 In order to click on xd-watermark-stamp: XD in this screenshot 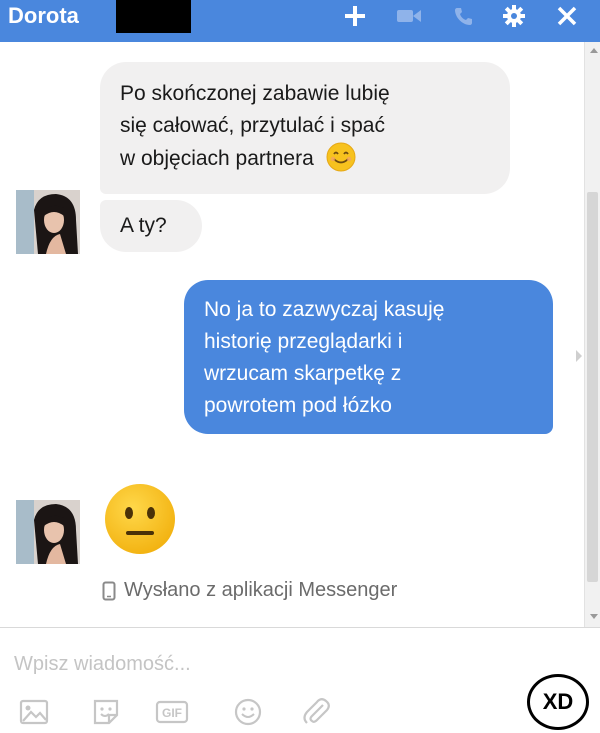, I will do `click(558, 702)`.